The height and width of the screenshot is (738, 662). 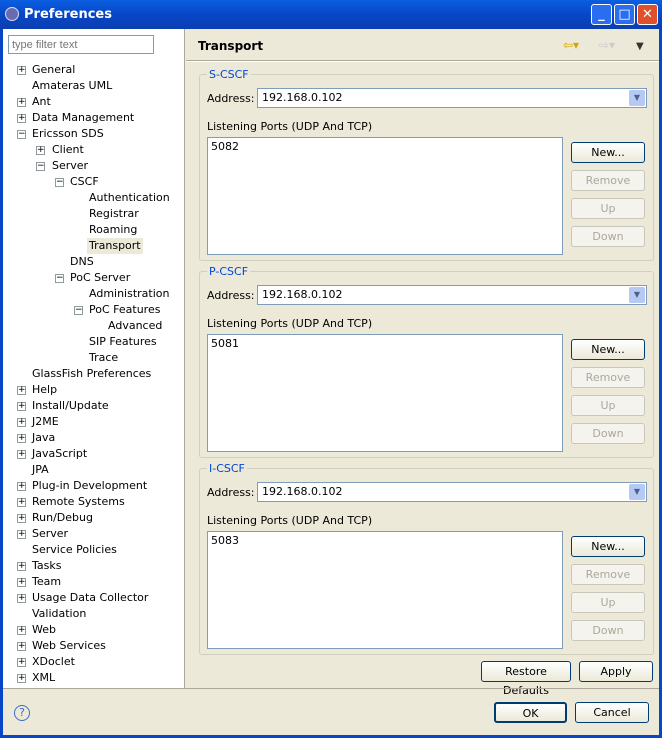 I want to click on tree-item-label: CSCF, so click(x=84, y=181).